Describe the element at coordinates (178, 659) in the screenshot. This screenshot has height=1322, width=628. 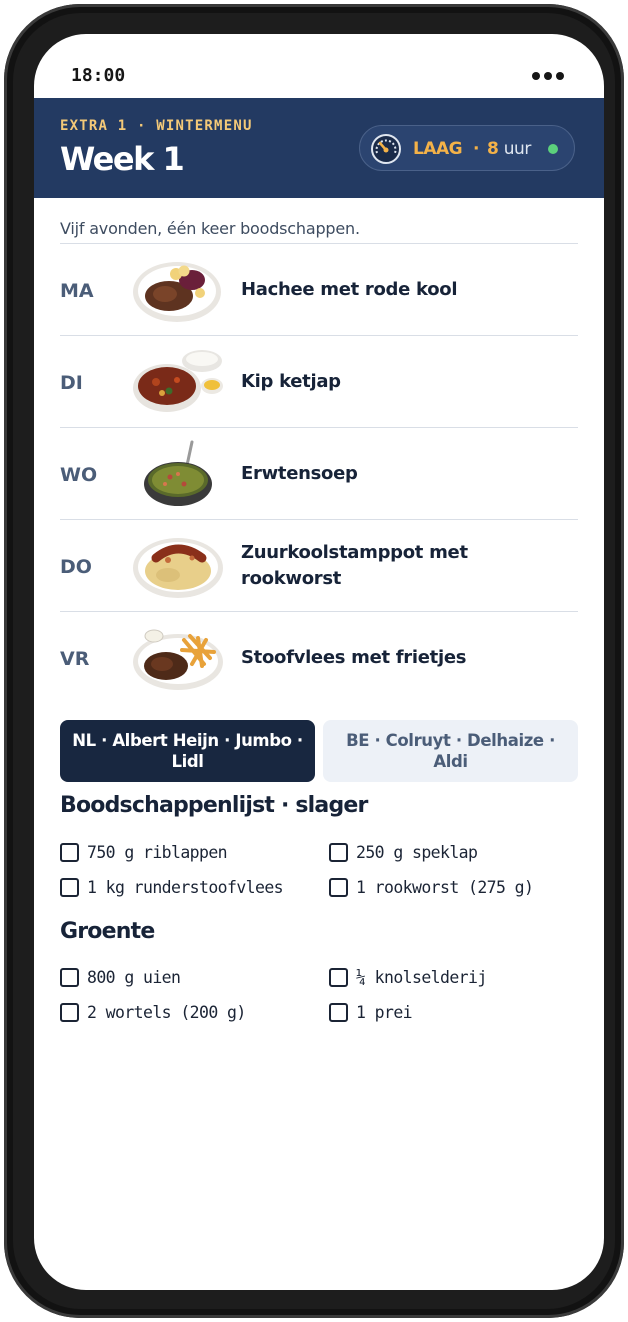
I see `stoofvlees-plate-image` at that location.